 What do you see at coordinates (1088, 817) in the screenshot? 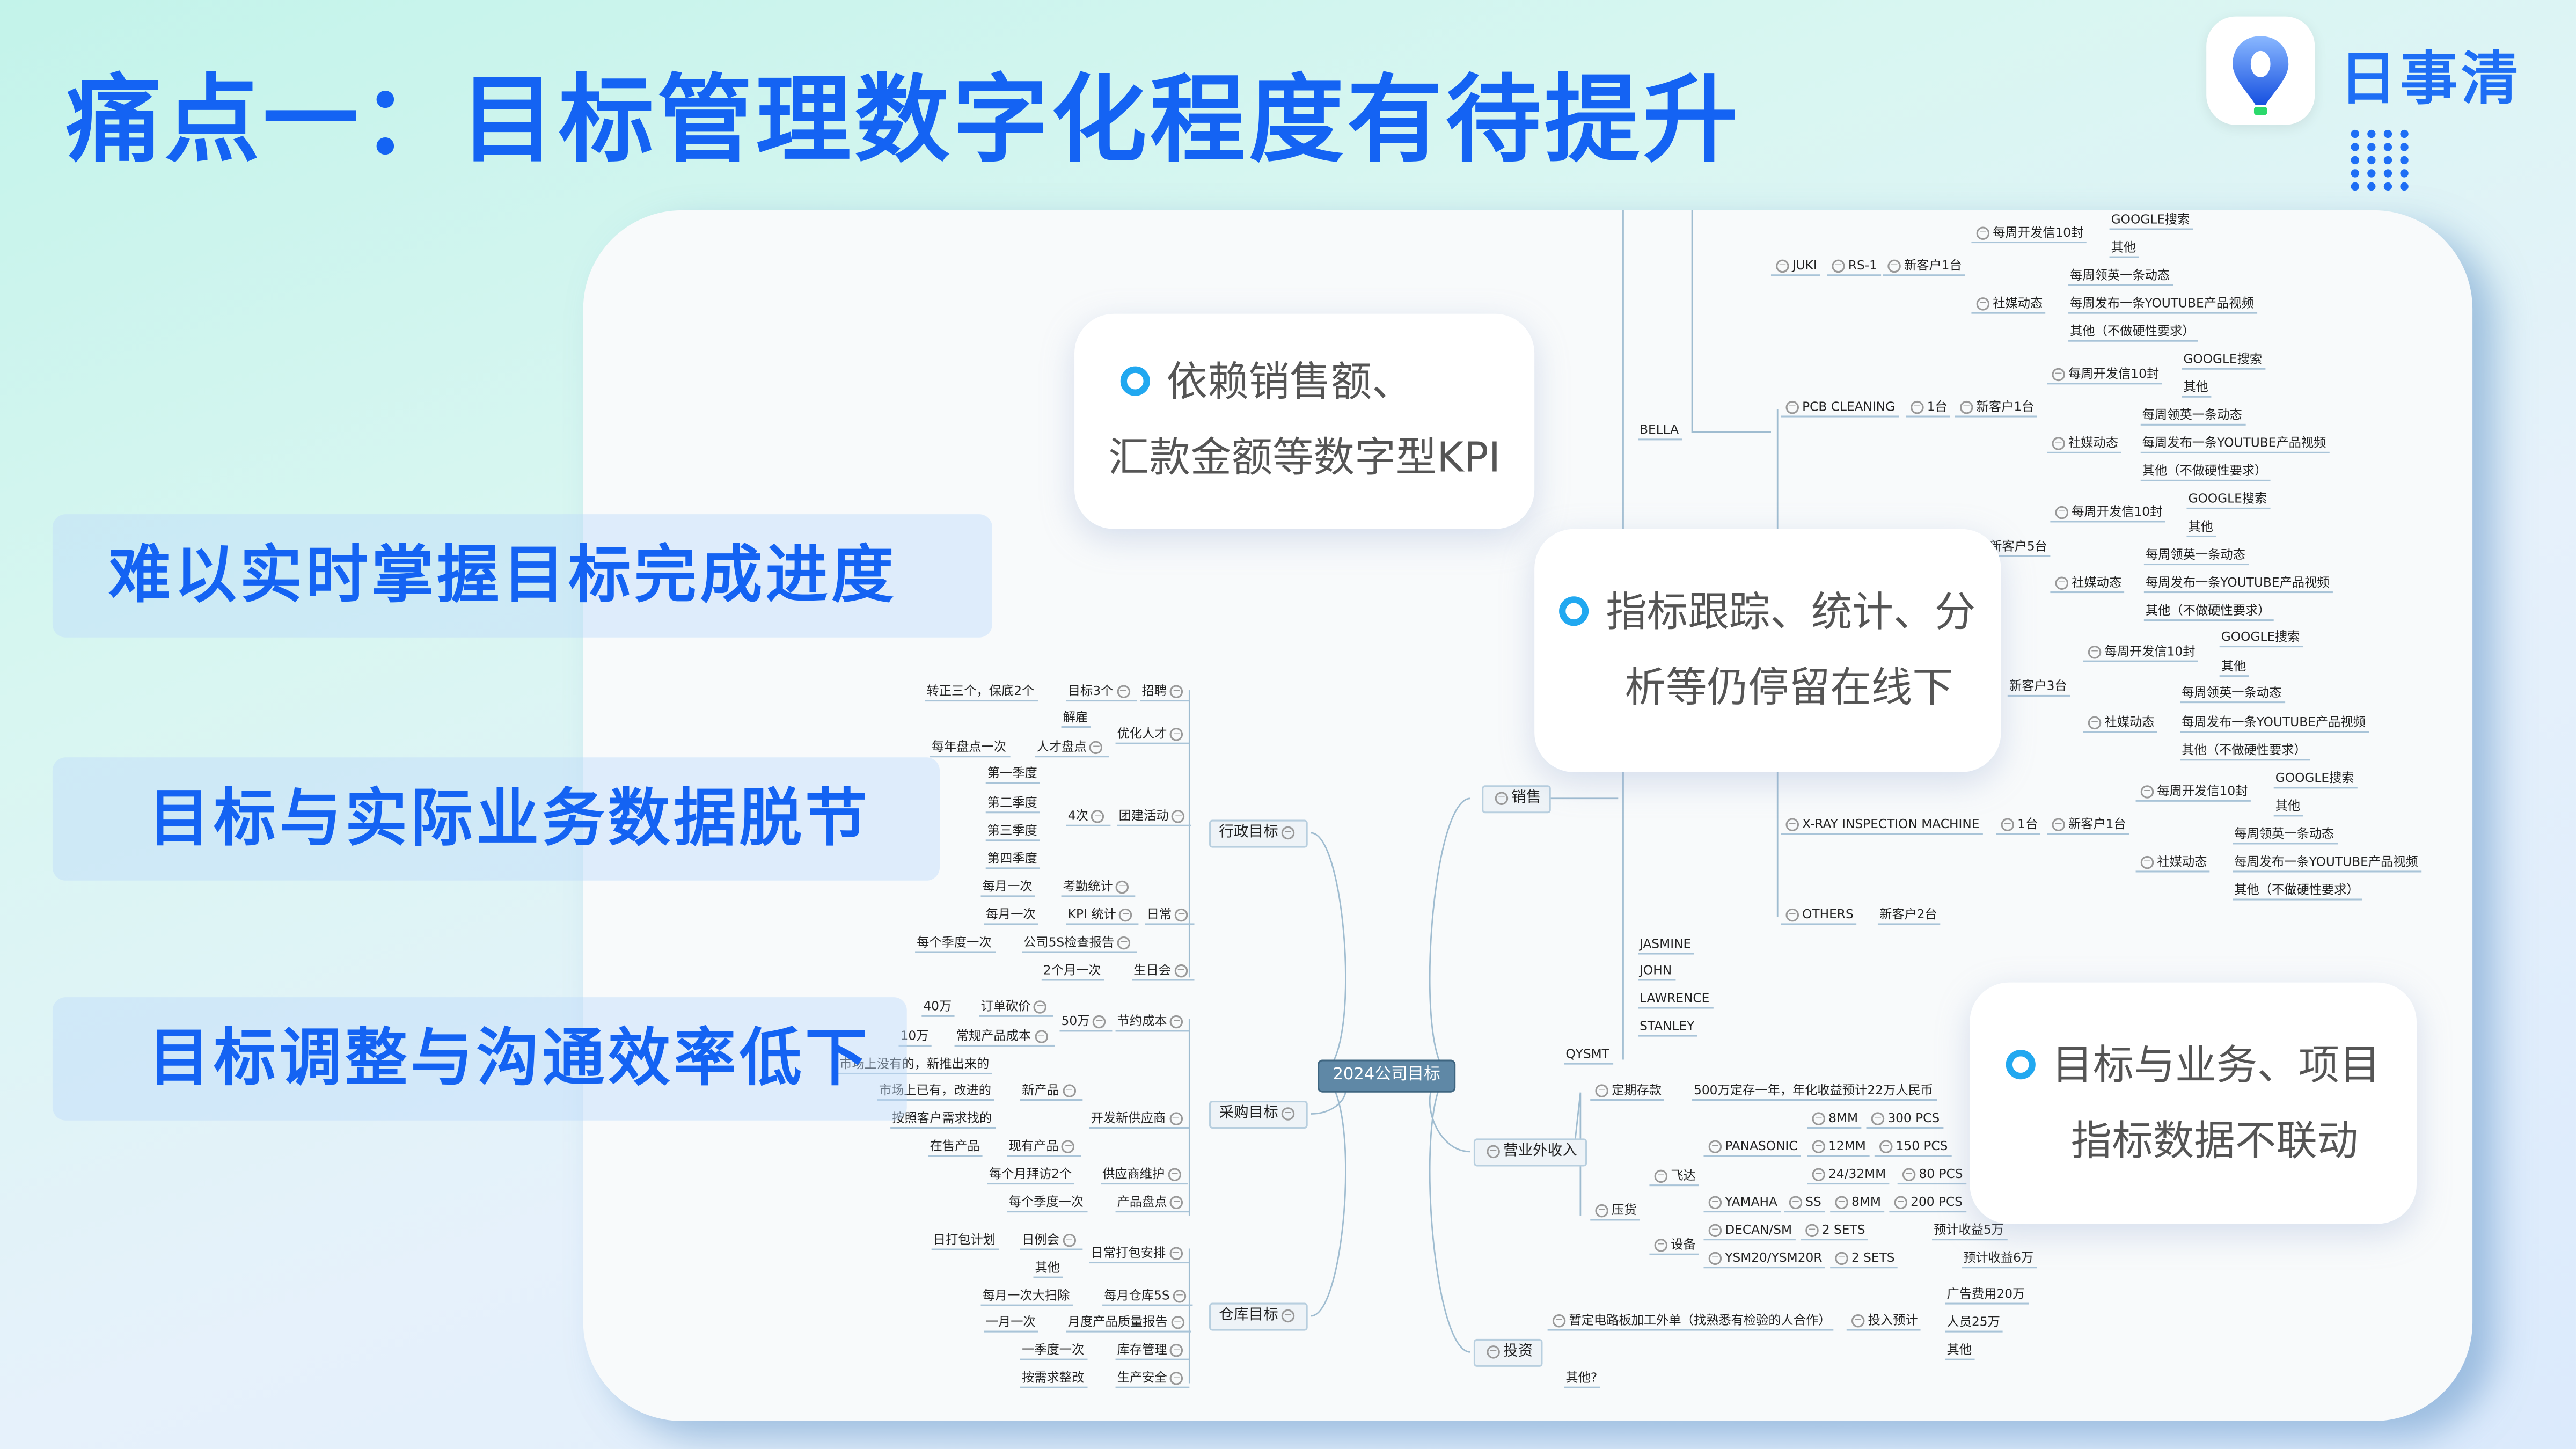
I see `mindmap-node: 4次 −` at bounding box center [1088, 817].